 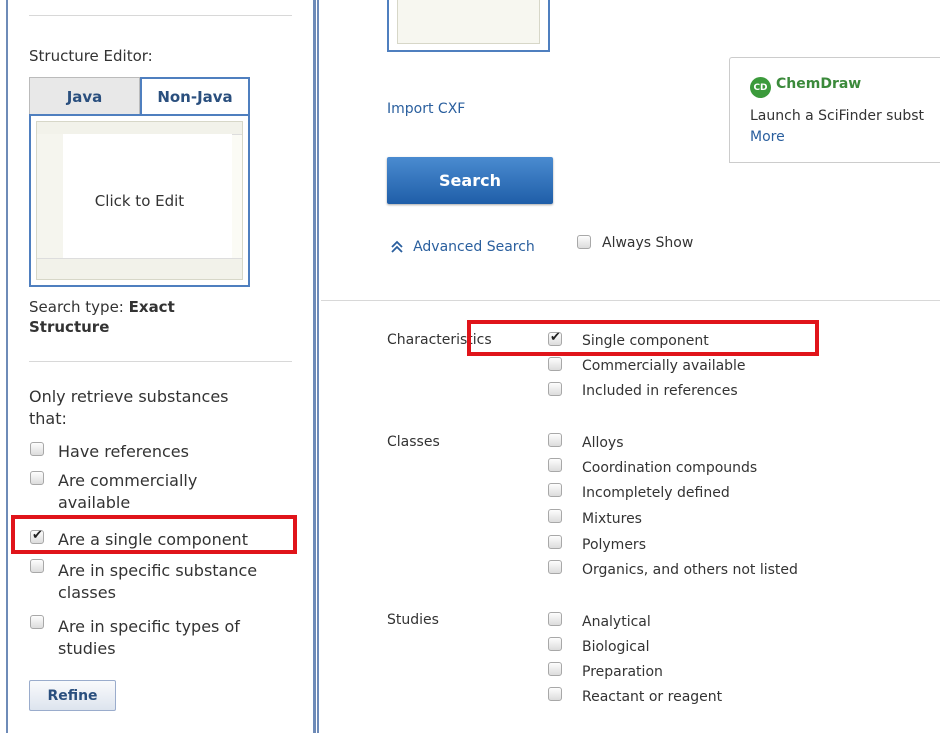 What do you see at coordinates (555, 694) in the screenshot?
I see `reactant-or-reagent-checkbox` at bounding box center [555, 694].